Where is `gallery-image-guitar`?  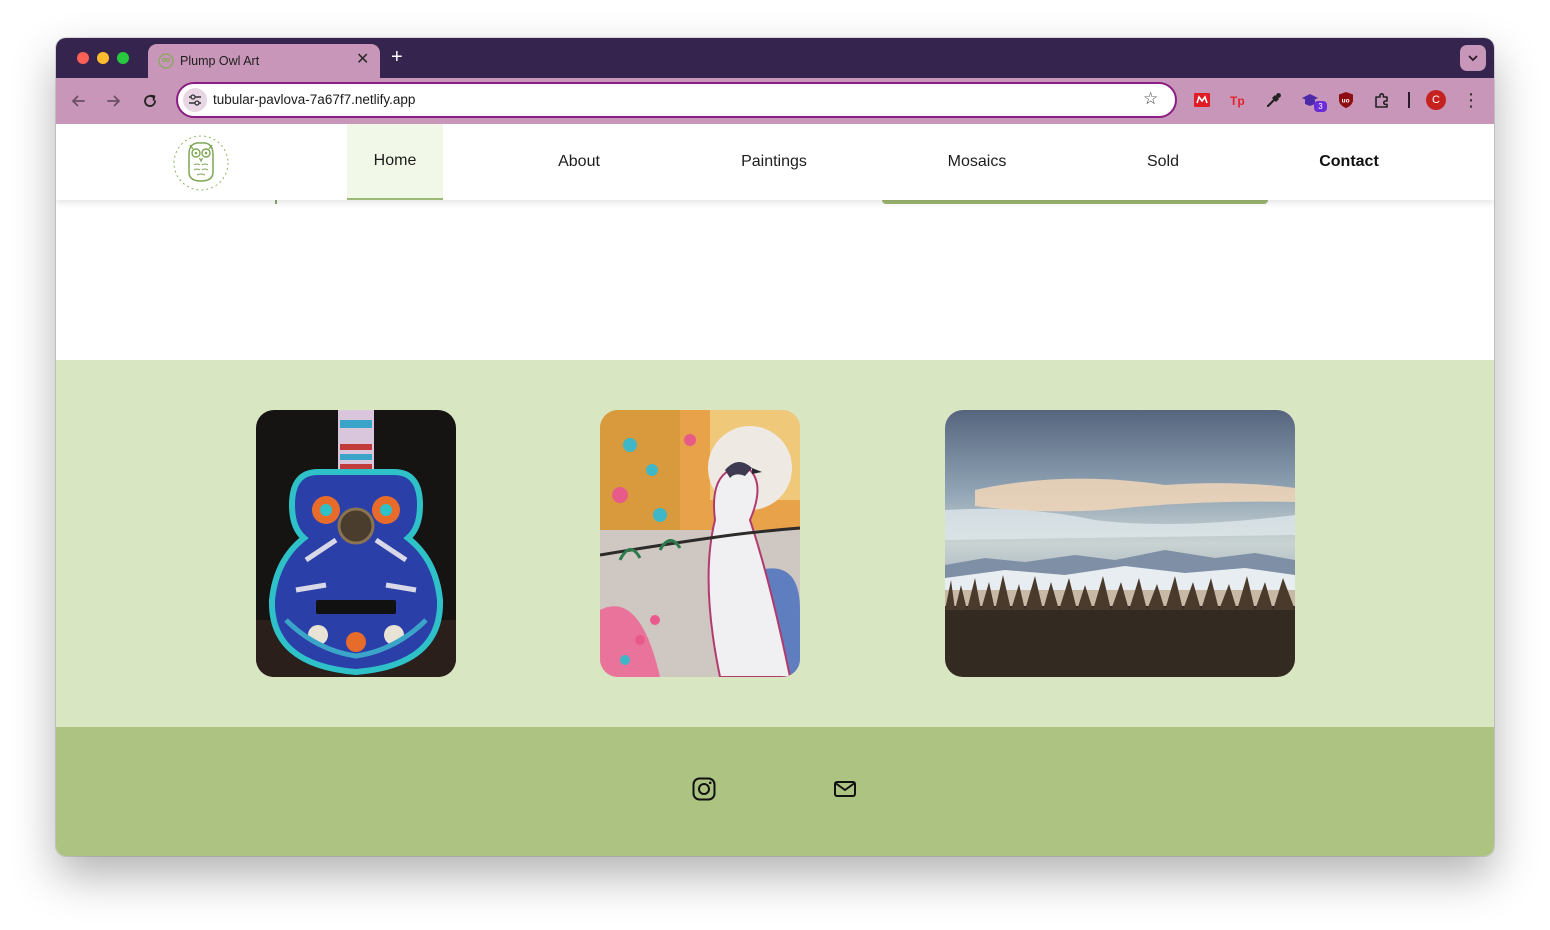 gallery-image-guitar is located at coordinates (356, 543).